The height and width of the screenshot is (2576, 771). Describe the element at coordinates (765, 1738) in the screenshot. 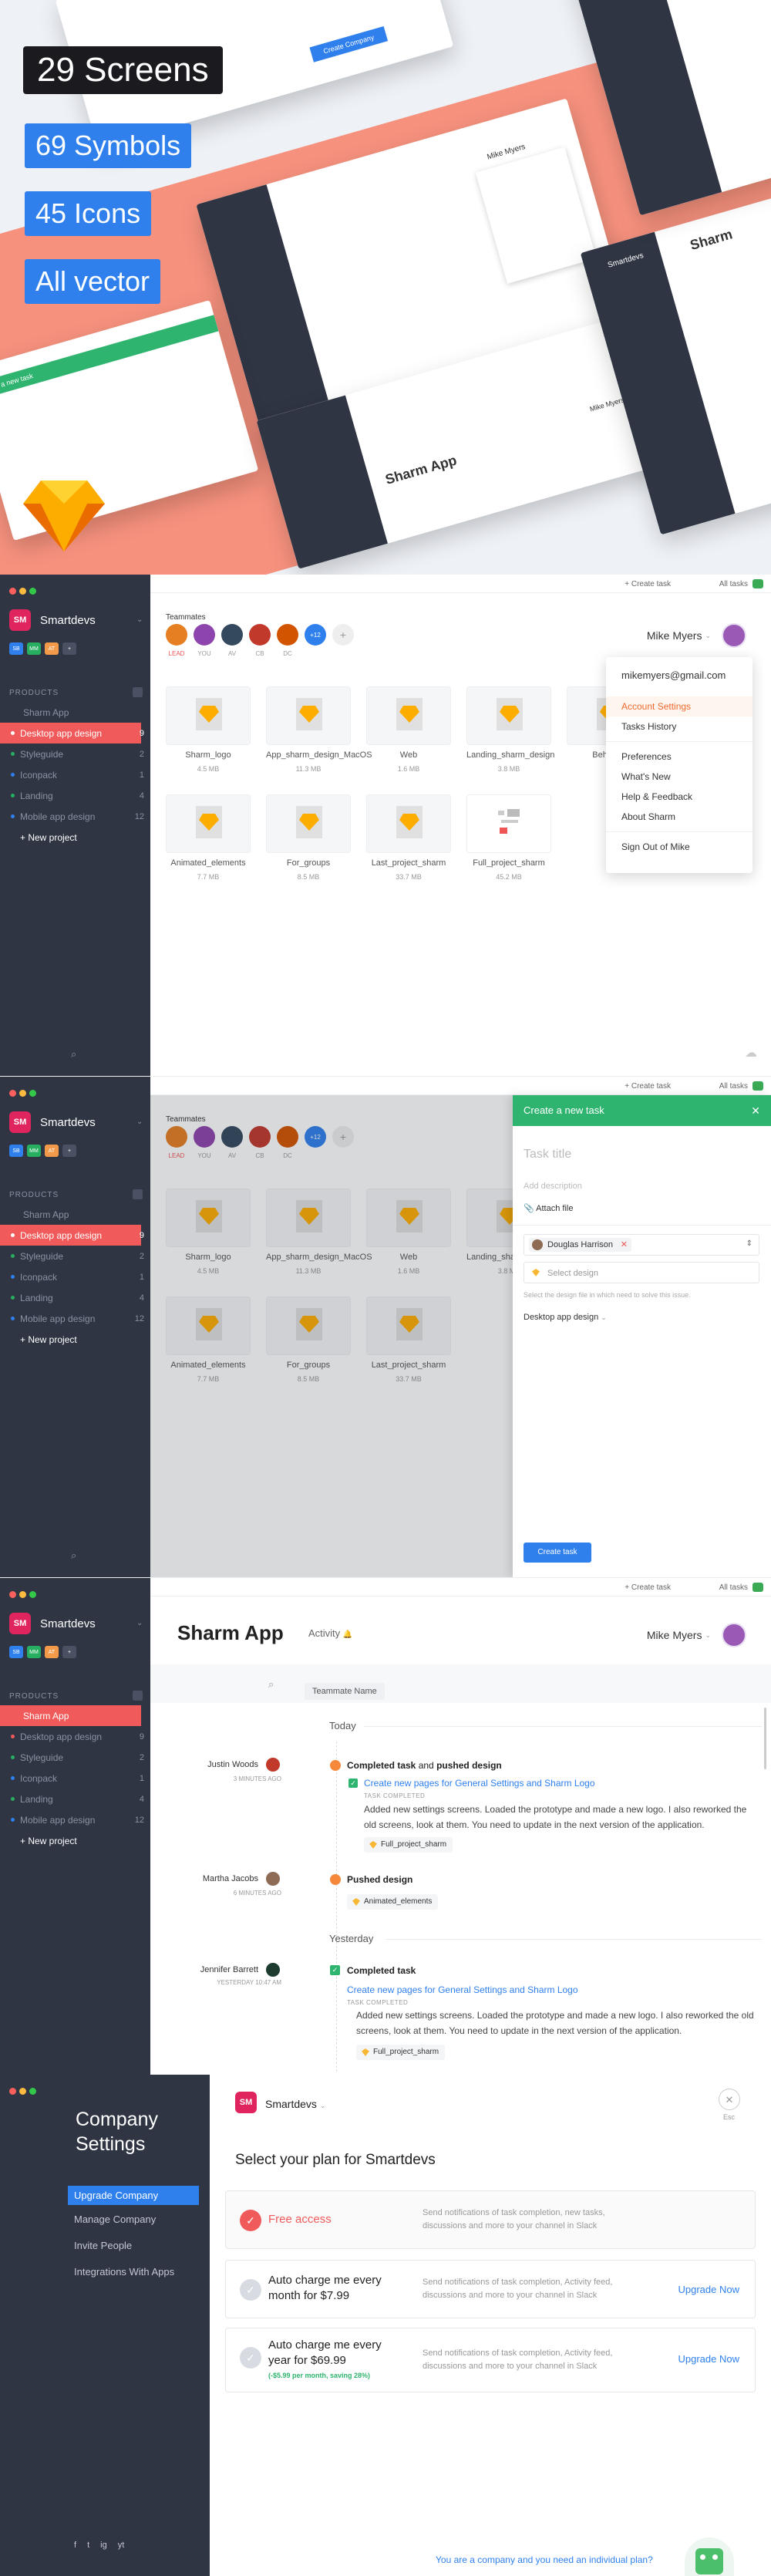

I see `scrollbar` at that location.